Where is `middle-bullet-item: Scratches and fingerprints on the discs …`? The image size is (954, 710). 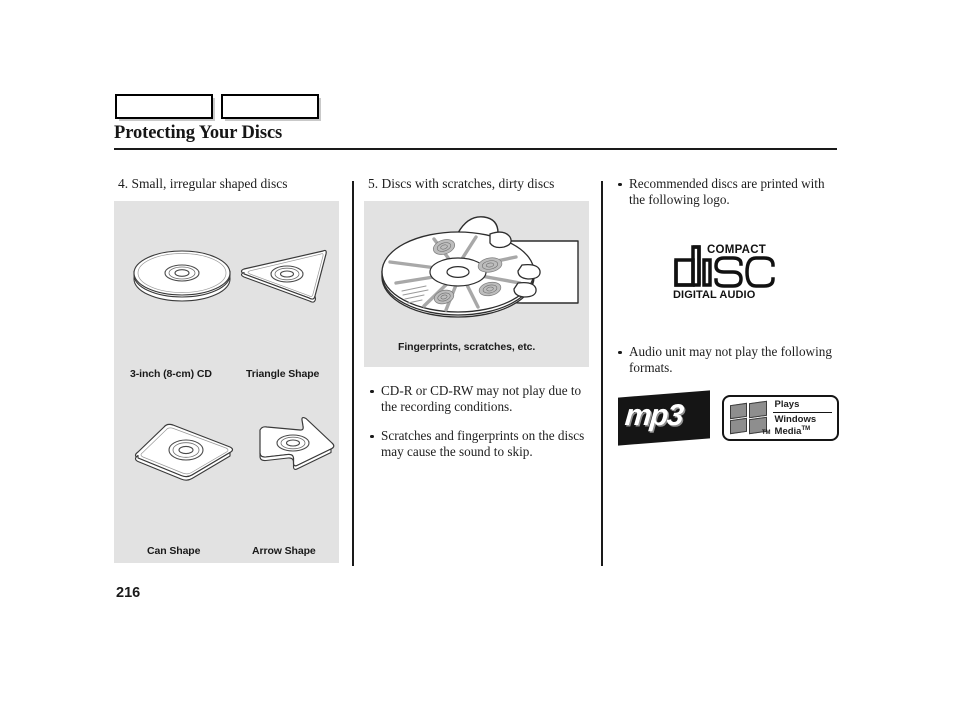 middle-bullet-item: Scratches and fingerprints on the discs … is located at coordinates (479, 444).